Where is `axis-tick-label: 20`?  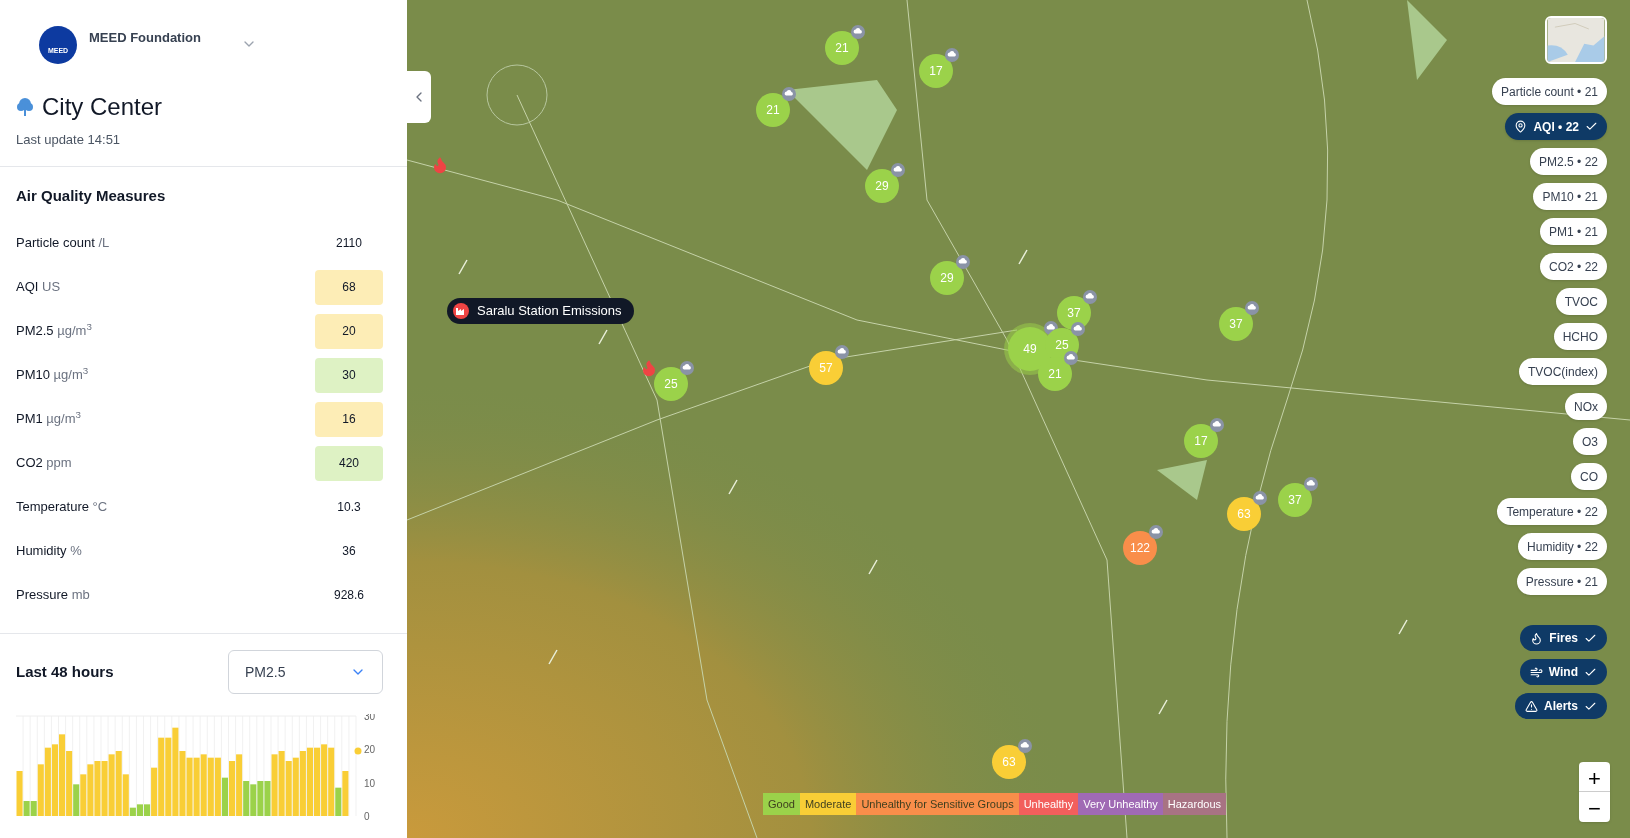
axis-tick-label: 20 is located at coordinates (370, 750).